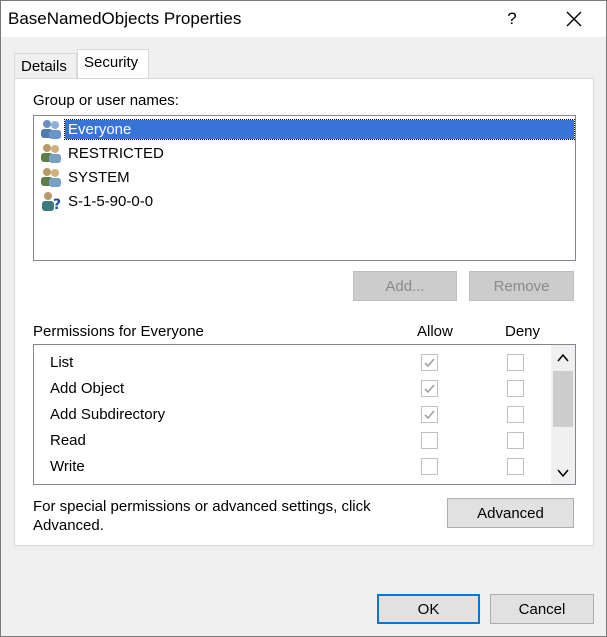  Describe the element at coordinates (435, 331) in the screenshot. I see `allow-header: Allow` at that location.